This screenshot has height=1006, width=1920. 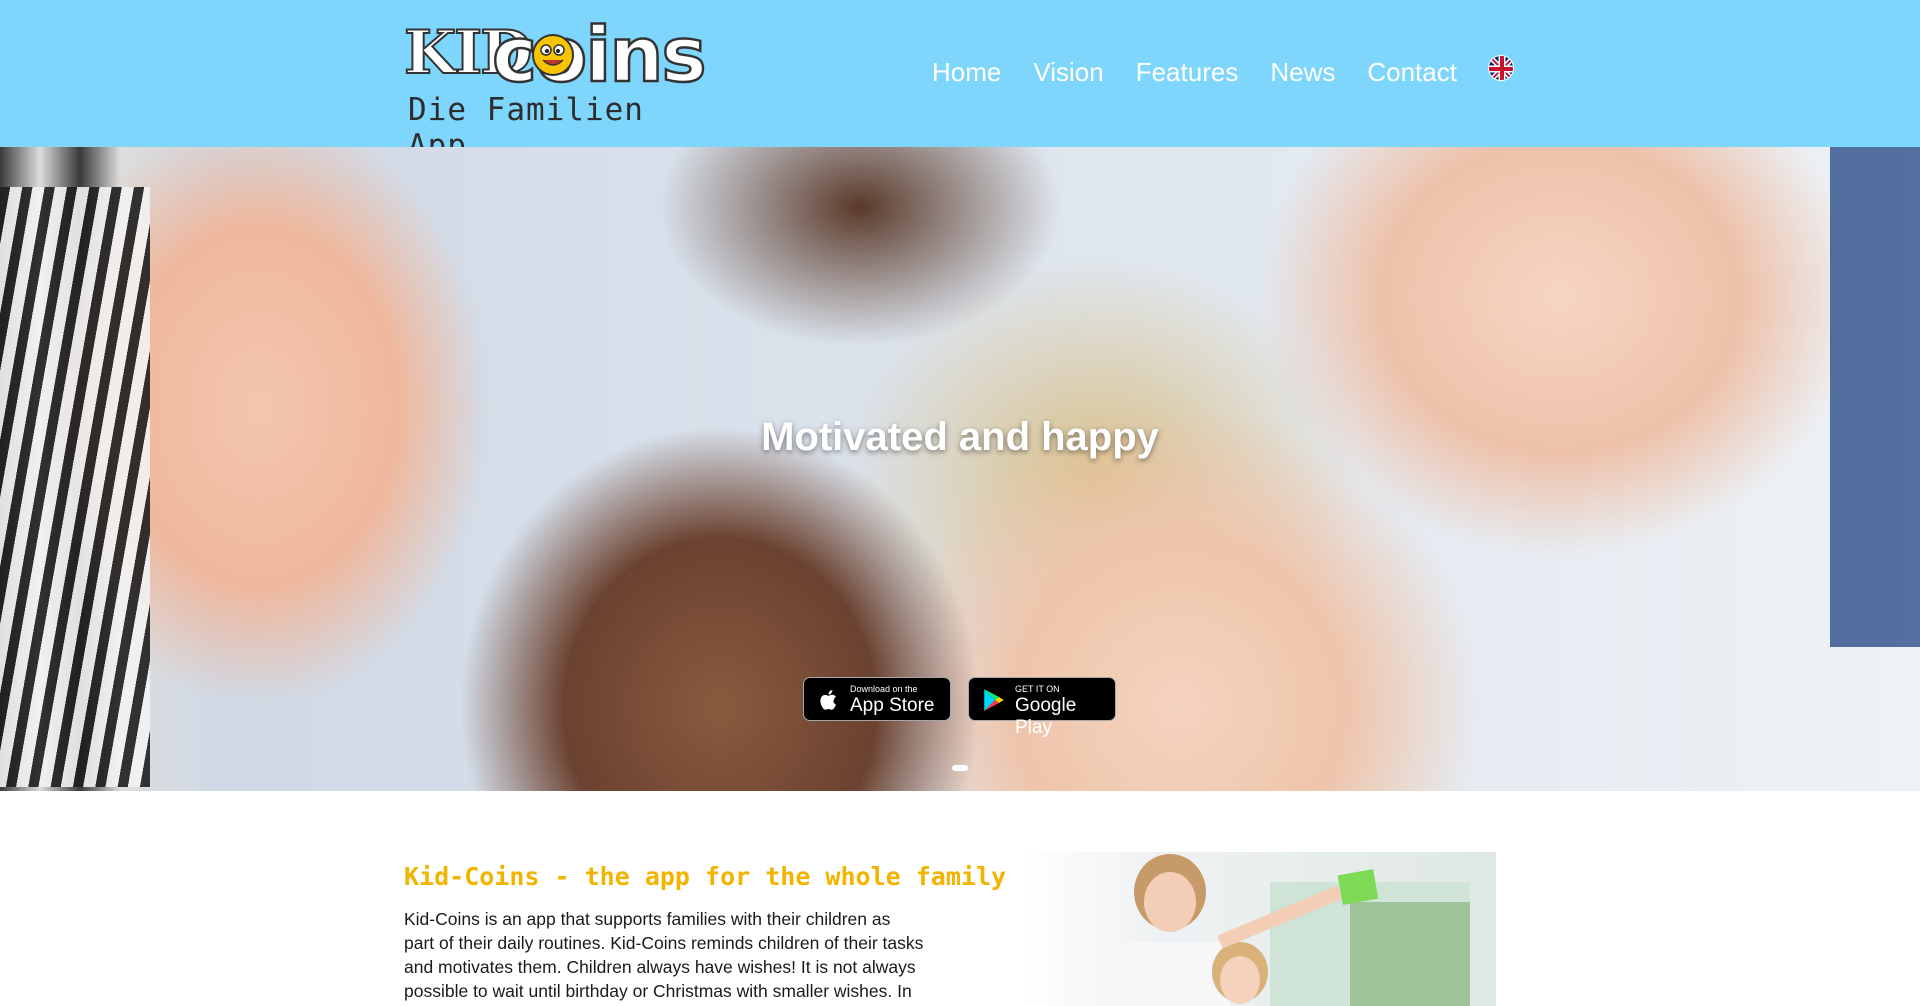 I want to click on google-play-big: Google Play, so click(x=1046, y=716).